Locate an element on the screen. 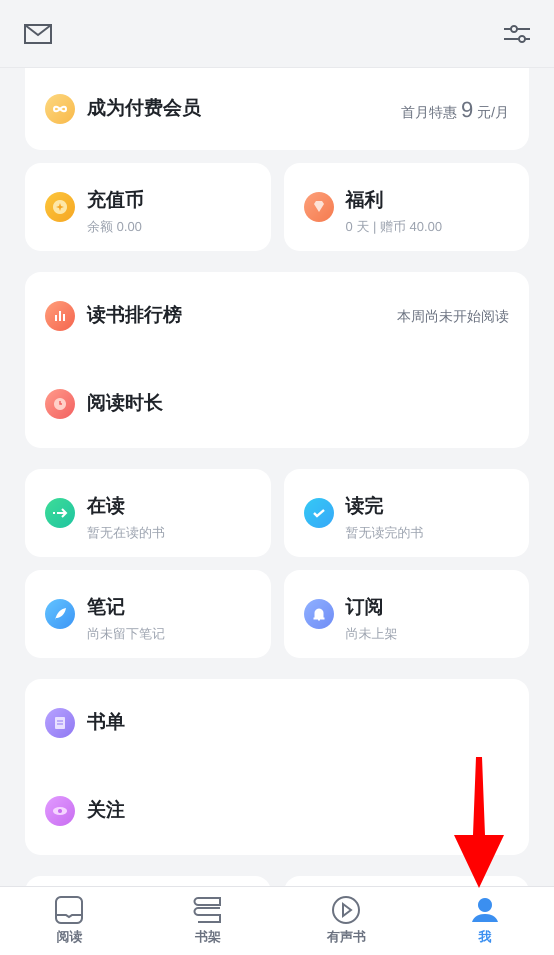 Image resolution: width=554 pixels, height=955 pixels. tile-subtitle: 余额 0.00 is located at coordinates (115, 227).